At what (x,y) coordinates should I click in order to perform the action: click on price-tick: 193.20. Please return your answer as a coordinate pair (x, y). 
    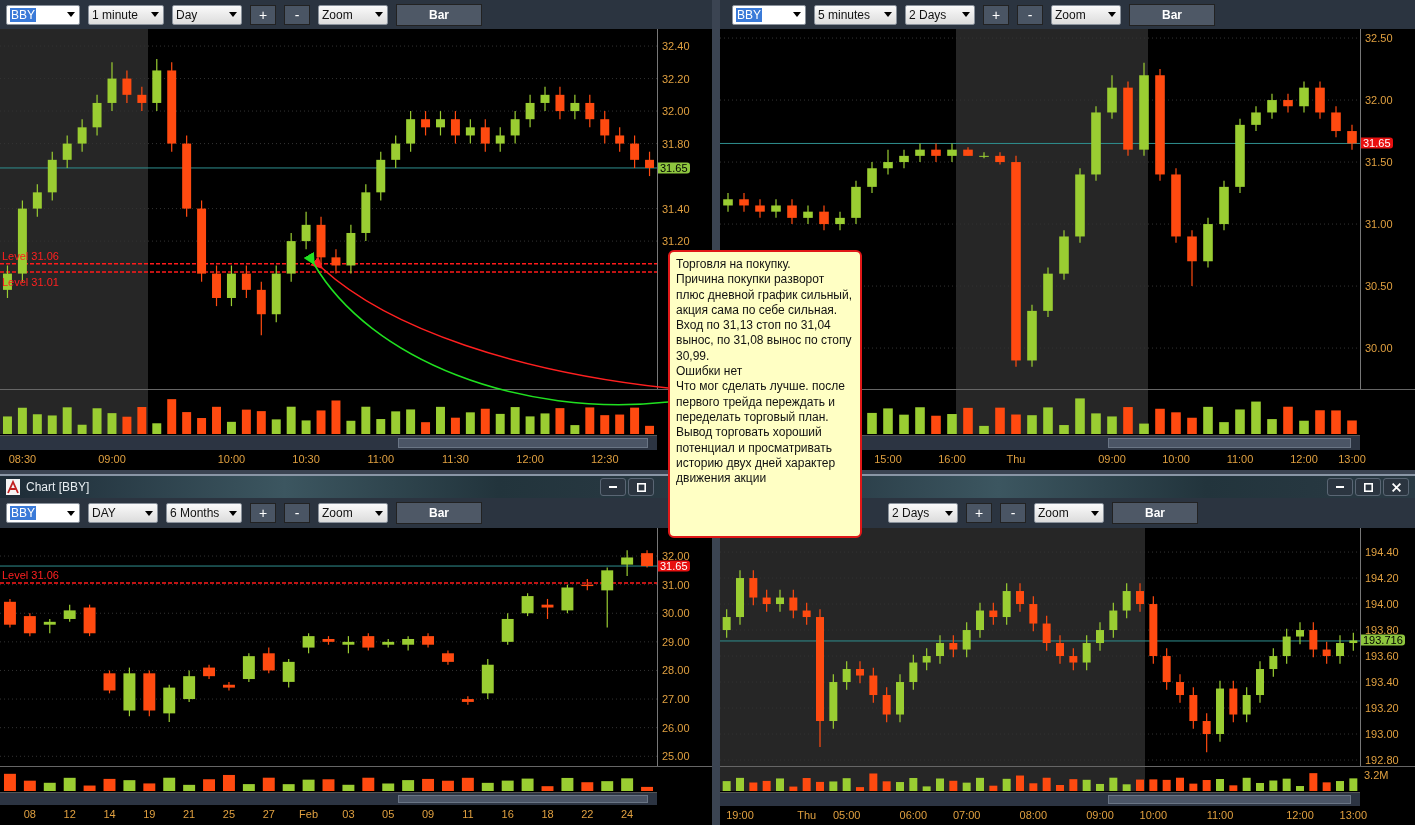
    Looking at the image, I should click on (1382, 708).